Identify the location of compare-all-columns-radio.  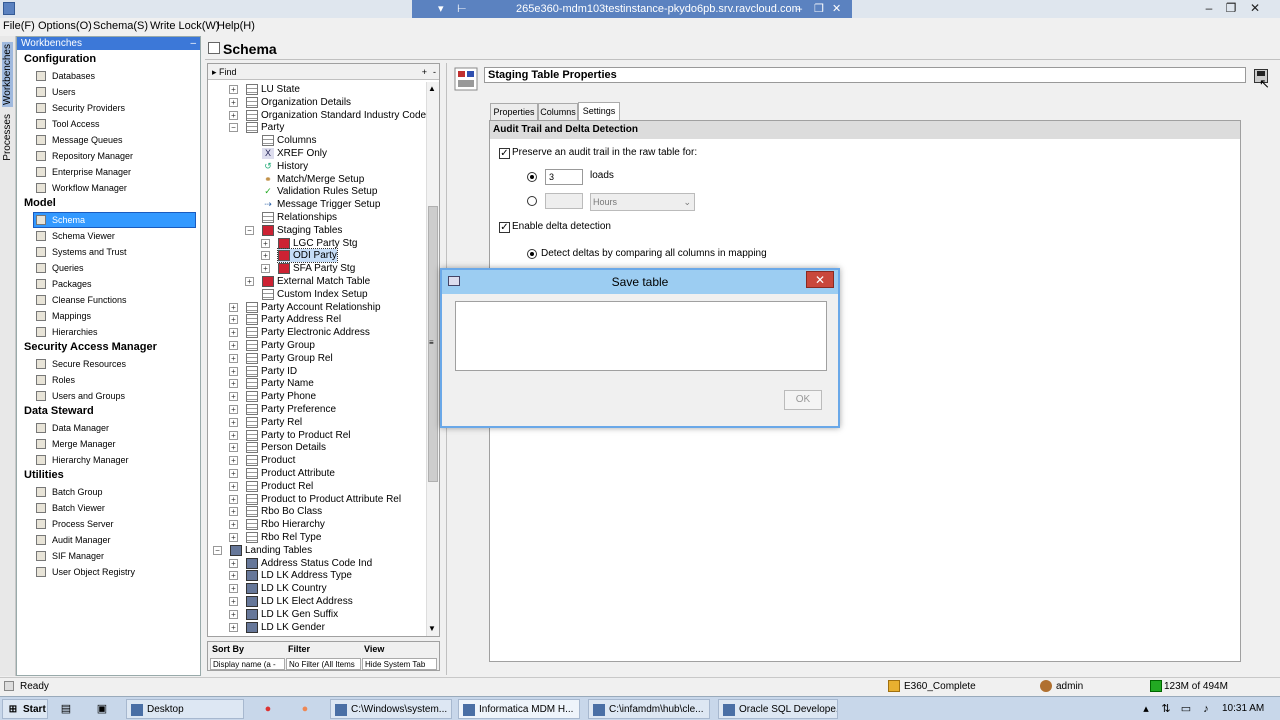
(532, 254).